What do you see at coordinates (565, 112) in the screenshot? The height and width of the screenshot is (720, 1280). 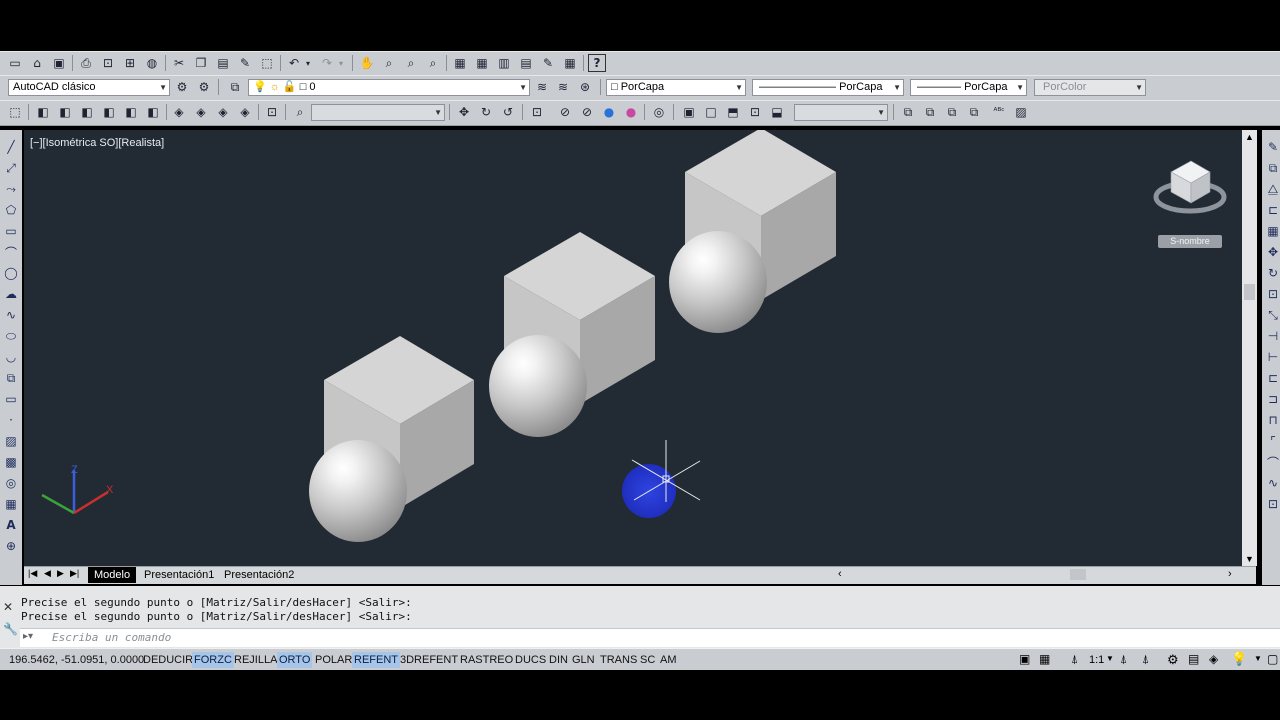 I see `2d-wireframe-icon: ⊘` at bounding box center [565, 112].